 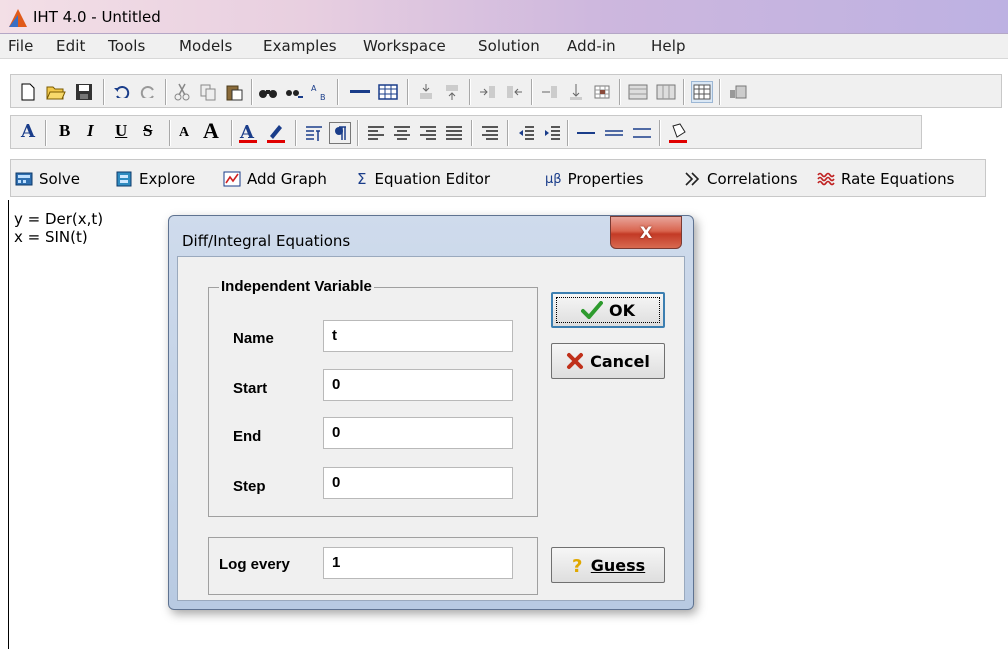 What do you see at coordinates (666, 92) in the screenshot?
I see `split-cells-icon` at bounding box center [666, 92].